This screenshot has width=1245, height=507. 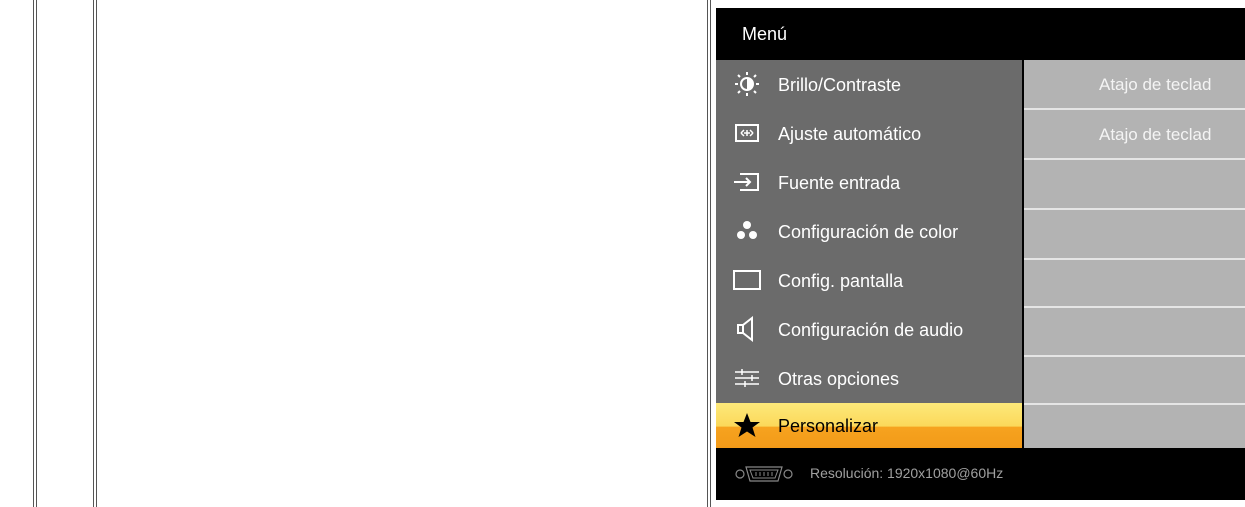 What do you see at coordinates (828, 426) in the screenshot?
I see `menu-item-label: Personalizar` at bounding box center [828, 426].